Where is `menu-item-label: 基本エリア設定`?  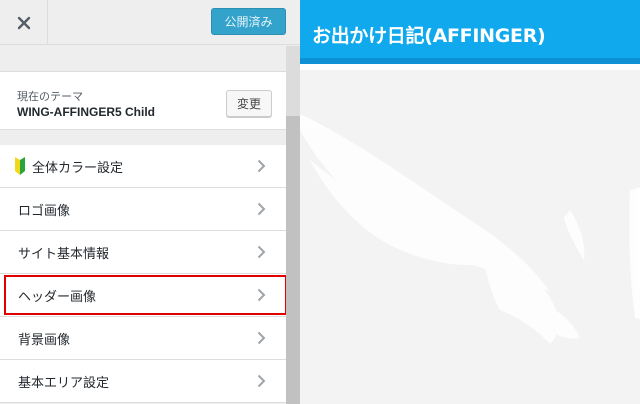 menu-item-label: 基本エリア設定 is located at coordinates (64, 383).